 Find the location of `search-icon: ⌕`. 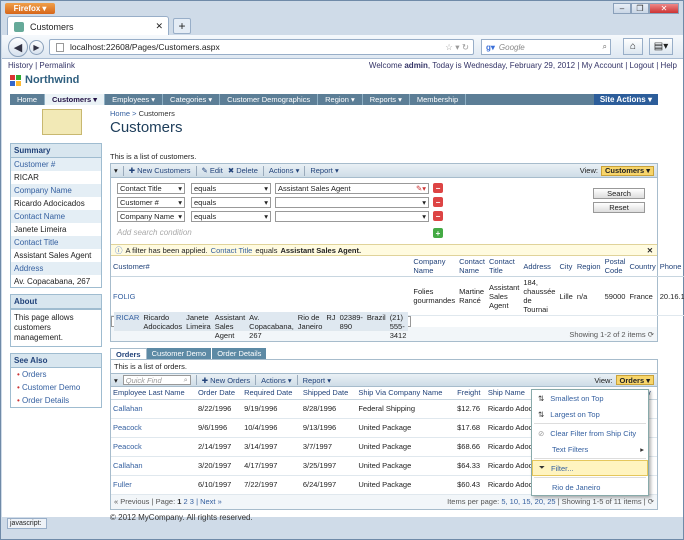

search-icon: ⌕ is located at coordinates (605, 47).